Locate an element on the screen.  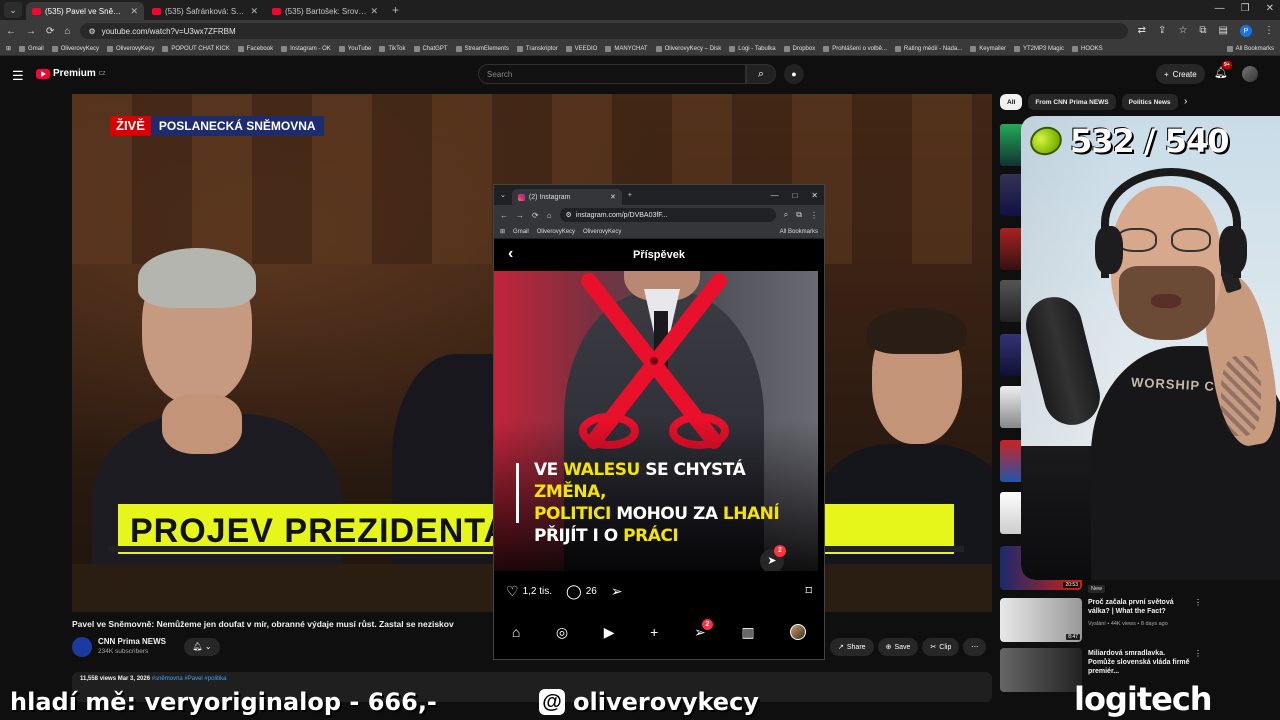
ig-messages-button: ➤ 2 is located at coordinates (773, 558).